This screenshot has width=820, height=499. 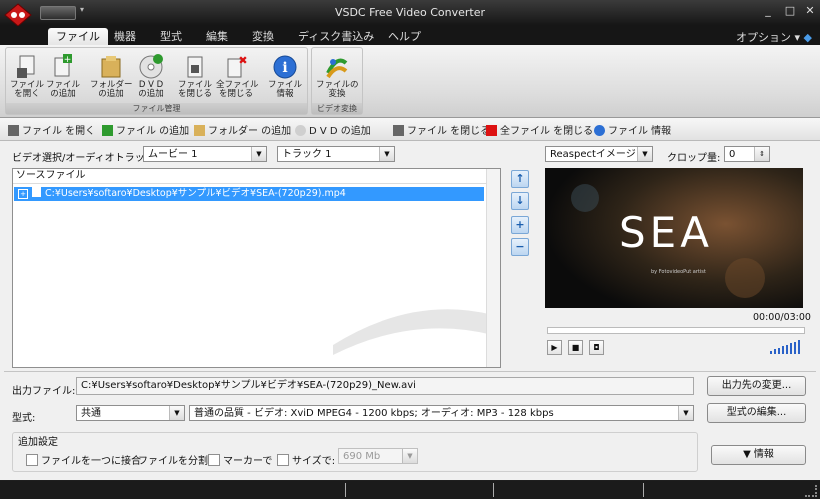 I want to click on crop-value: 0, so click(x=732, y=154).